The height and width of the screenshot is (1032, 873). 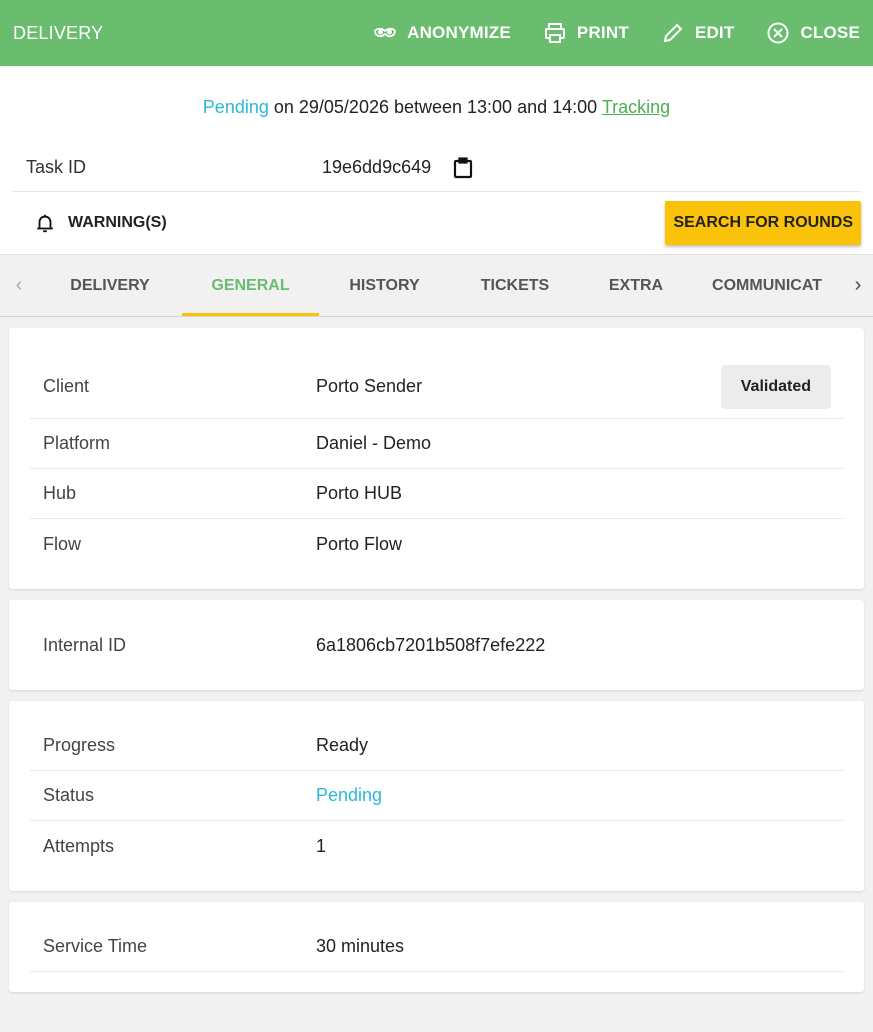 I want to click on progress-row: Progress Ready, so click(x=436, y=746).